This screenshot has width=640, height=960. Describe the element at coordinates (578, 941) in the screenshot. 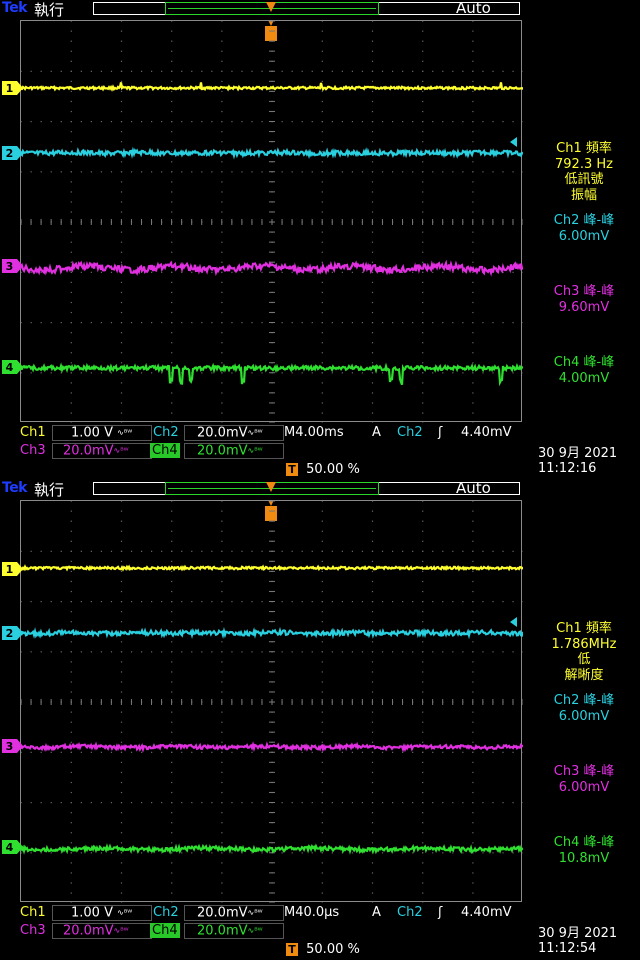

I see `date-time: 30 9月 2021 11:12:54` at that location.